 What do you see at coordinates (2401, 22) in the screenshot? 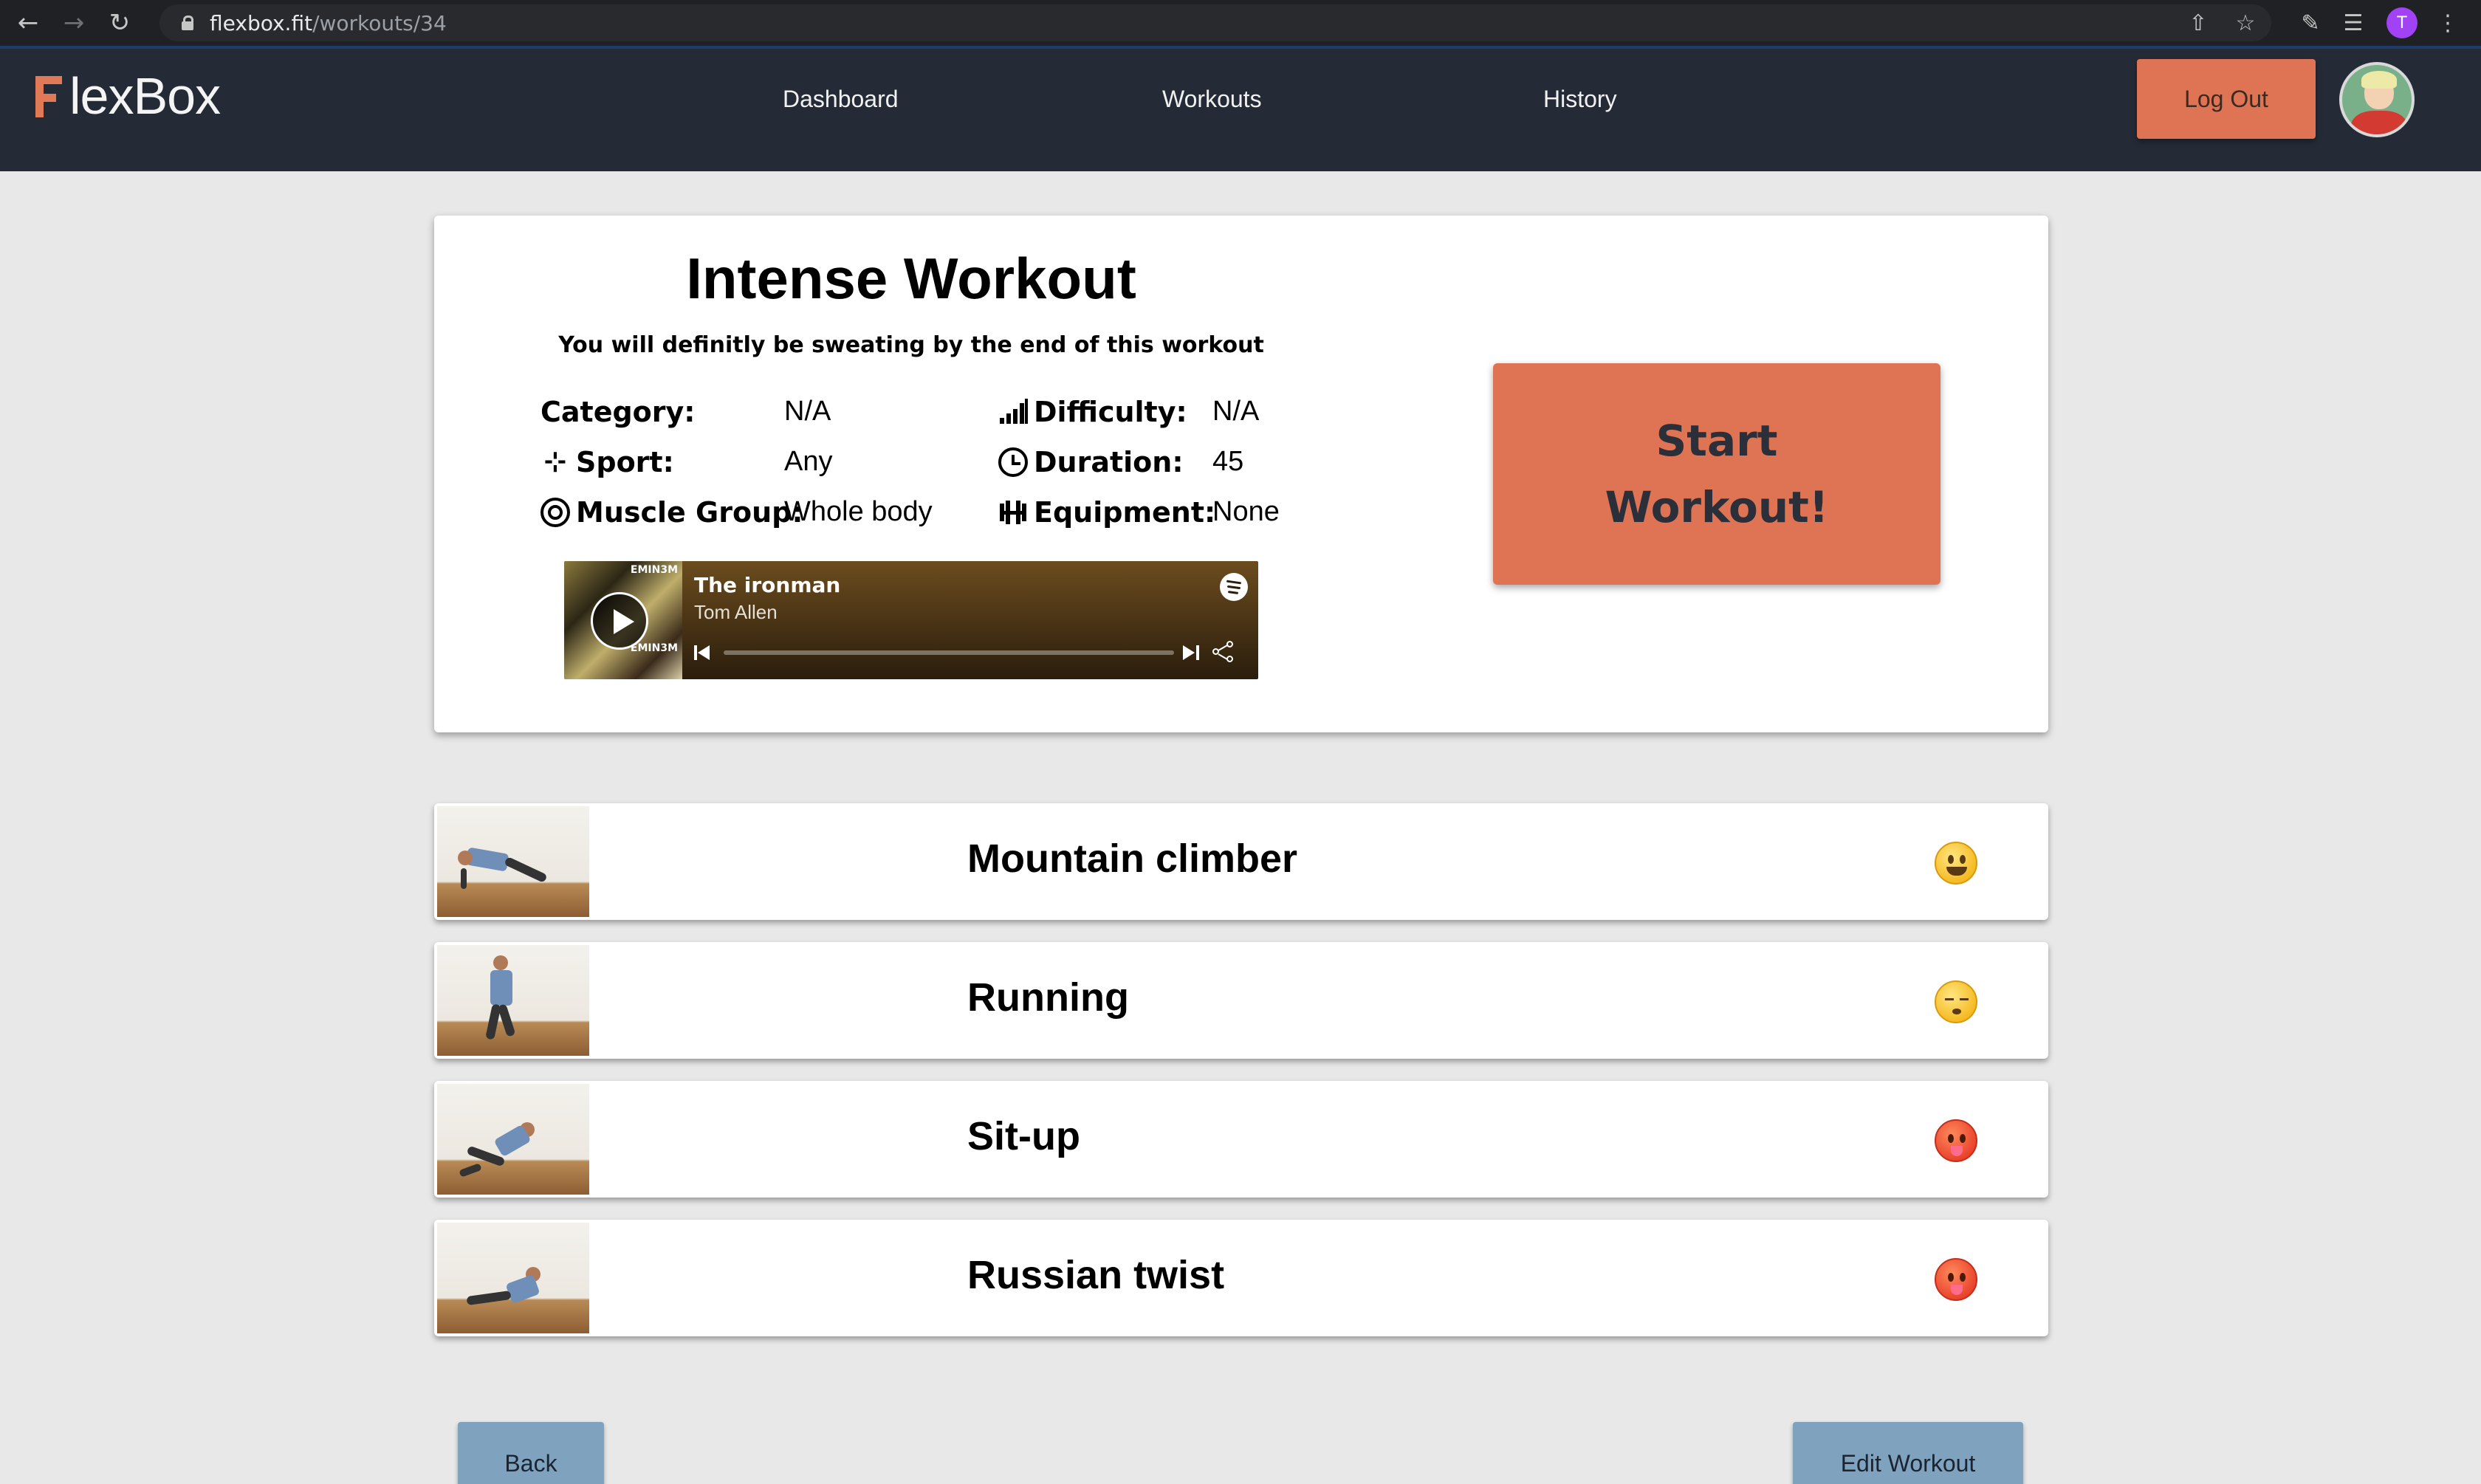
I see `browser-profile-avatar: T` at bounding box center [2401, 22].